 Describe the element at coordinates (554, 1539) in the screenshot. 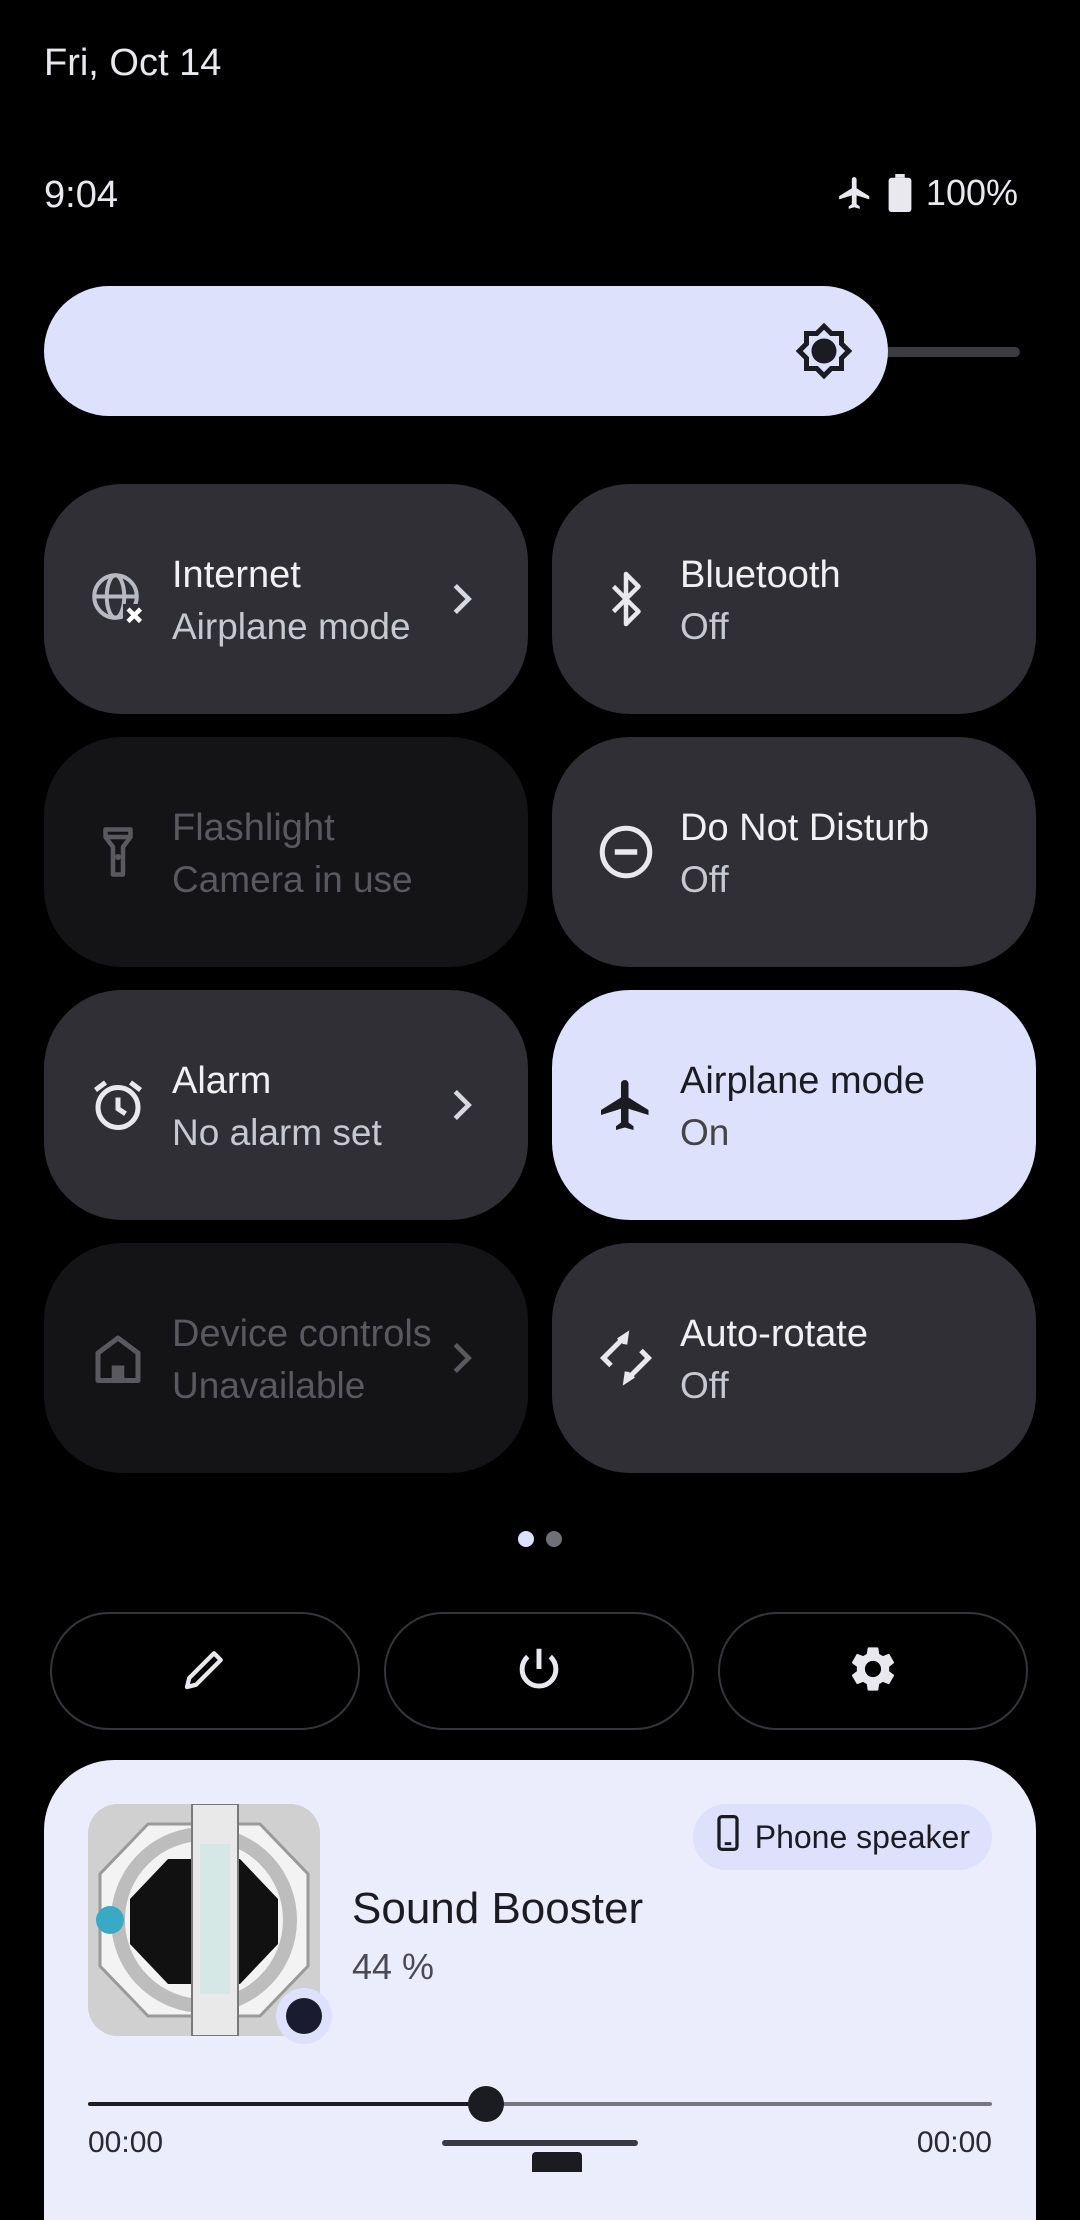

I see `page-dot` at that location.